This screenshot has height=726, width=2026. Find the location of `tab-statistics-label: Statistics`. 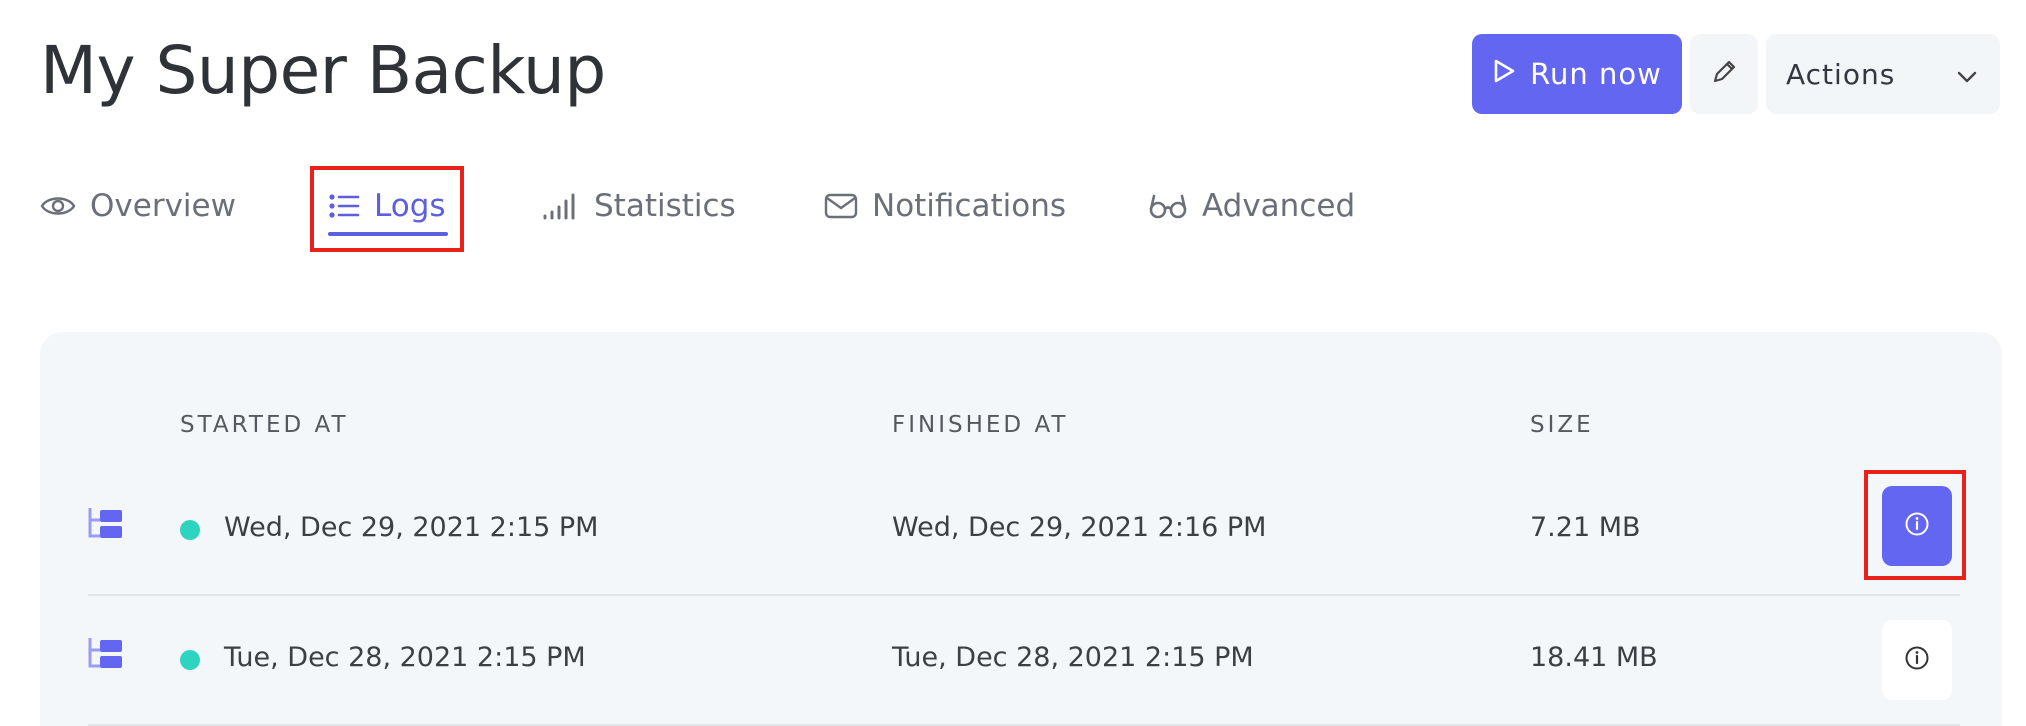

tab-statistics-label: Statistics is located at coordinates (665, 206).